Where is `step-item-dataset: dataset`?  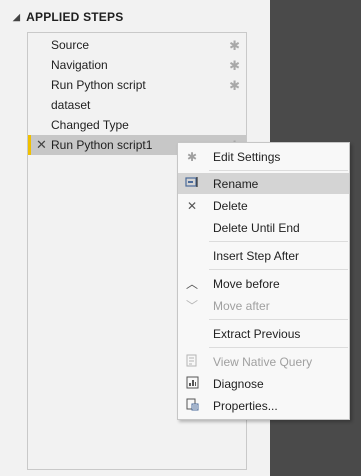 step-item-dataset: dataset is located at coordinates (137, 105).